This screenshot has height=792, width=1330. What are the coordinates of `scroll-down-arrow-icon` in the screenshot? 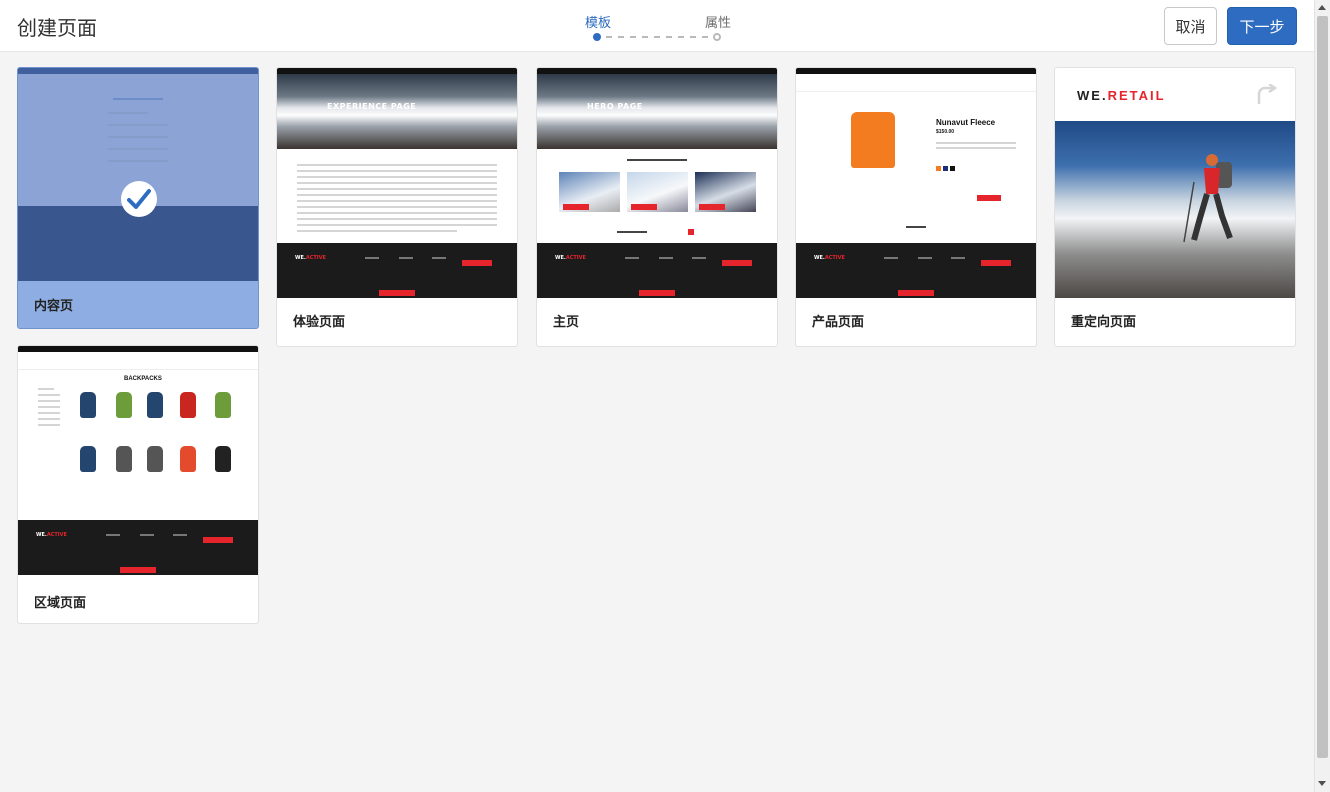 It's located at (1322, 783).